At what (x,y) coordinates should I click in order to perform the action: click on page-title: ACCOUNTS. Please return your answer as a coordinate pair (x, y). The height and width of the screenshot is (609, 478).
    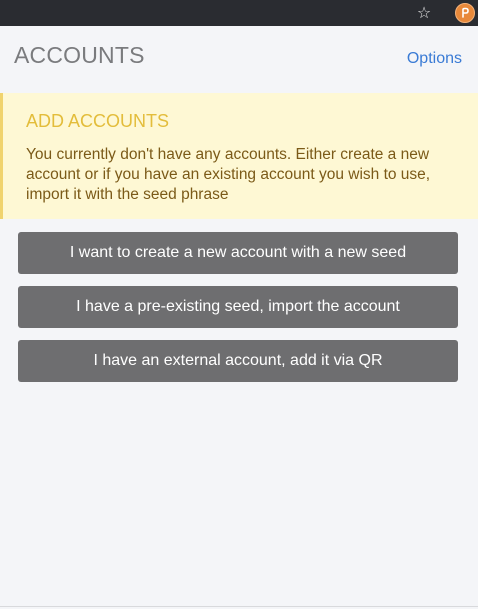
    Looking at the image, I should click on (79, 55).